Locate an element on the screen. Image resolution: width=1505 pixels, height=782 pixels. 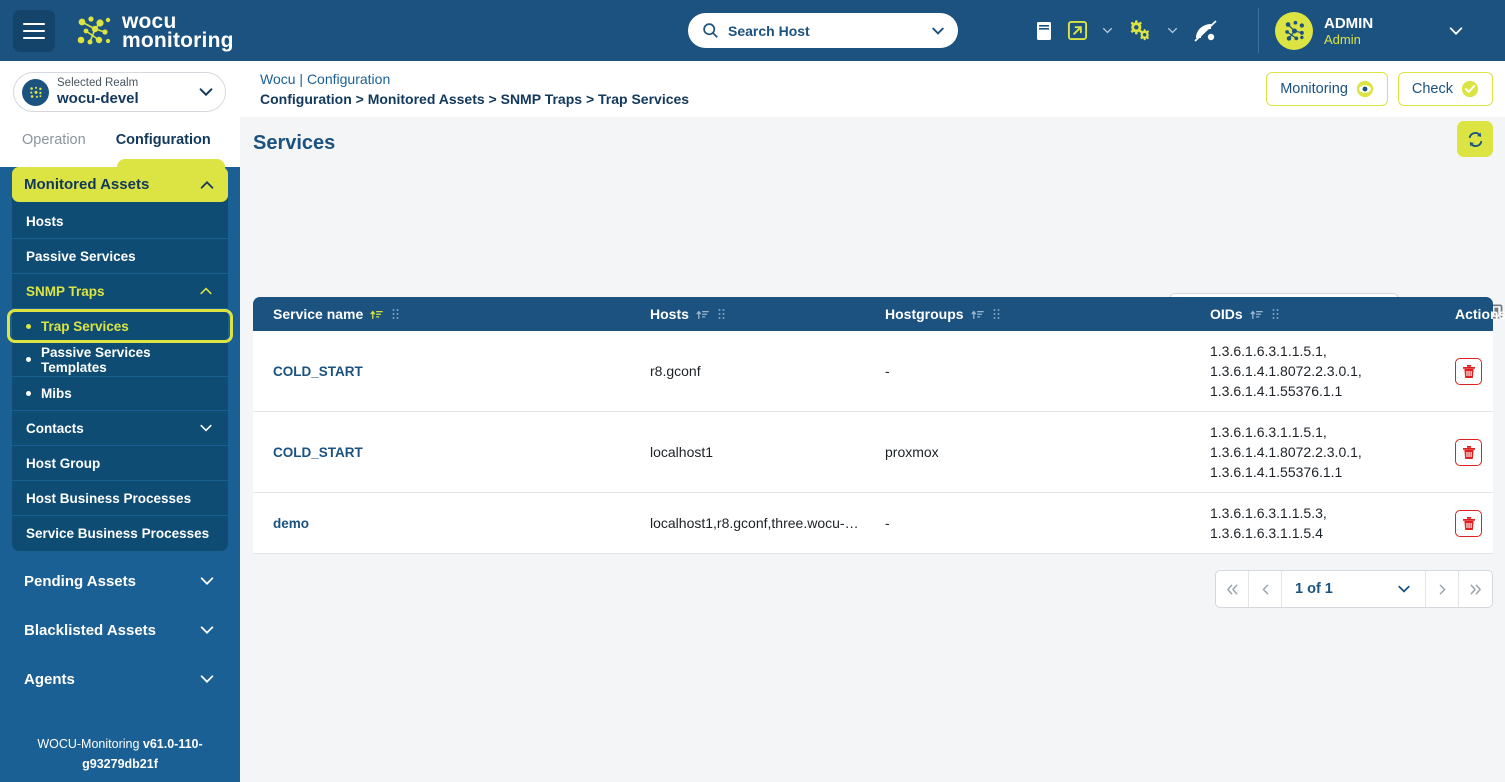
cell-hosts: localhost1 is located at coordinates (755, 452).